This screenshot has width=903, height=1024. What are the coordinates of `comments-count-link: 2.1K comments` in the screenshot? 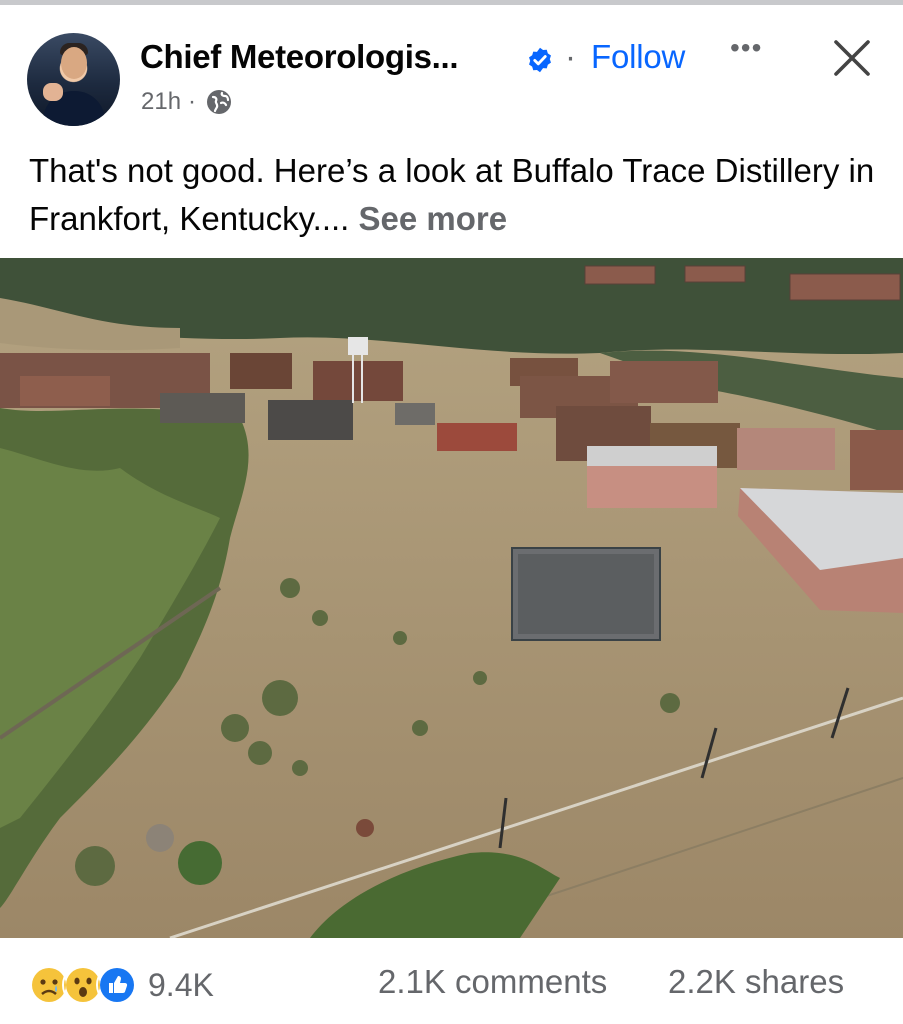 It's located at (492, 982).